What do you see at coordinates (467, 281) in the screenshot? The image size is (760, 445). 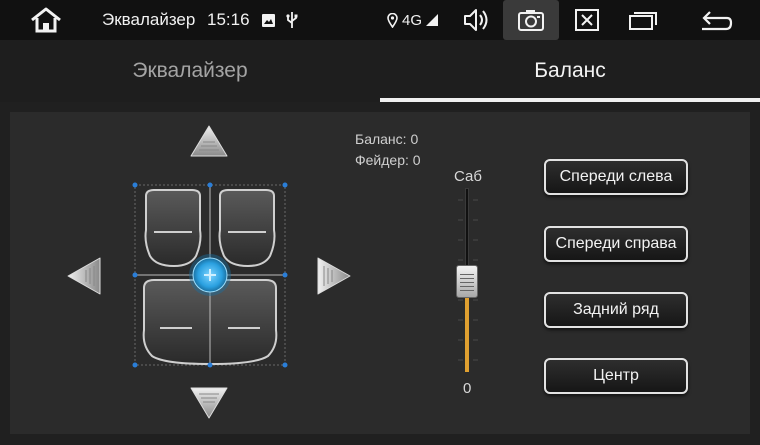 I see `subwoofer-slider-thumb` at bounding box center [467, 281].